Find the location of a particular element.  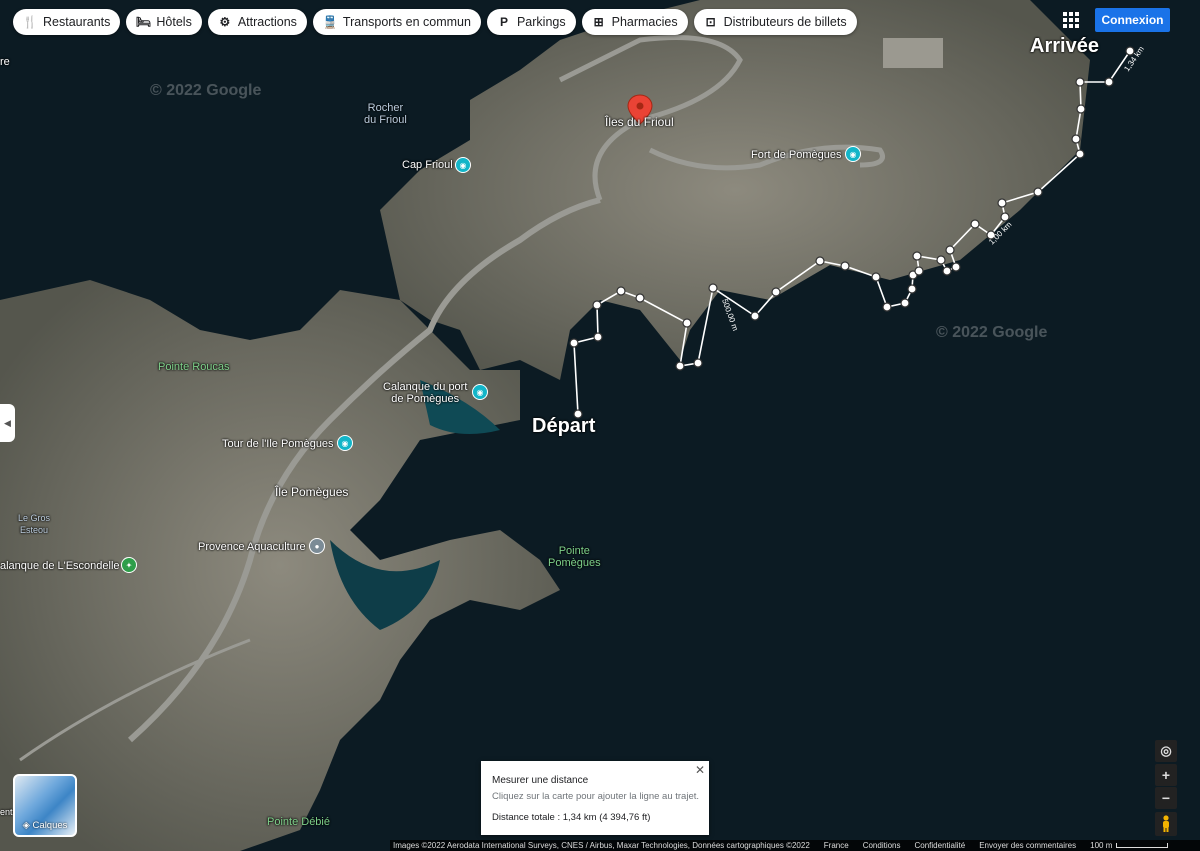

hotel-icon: 🛏 is located at coordinates (143, 22).